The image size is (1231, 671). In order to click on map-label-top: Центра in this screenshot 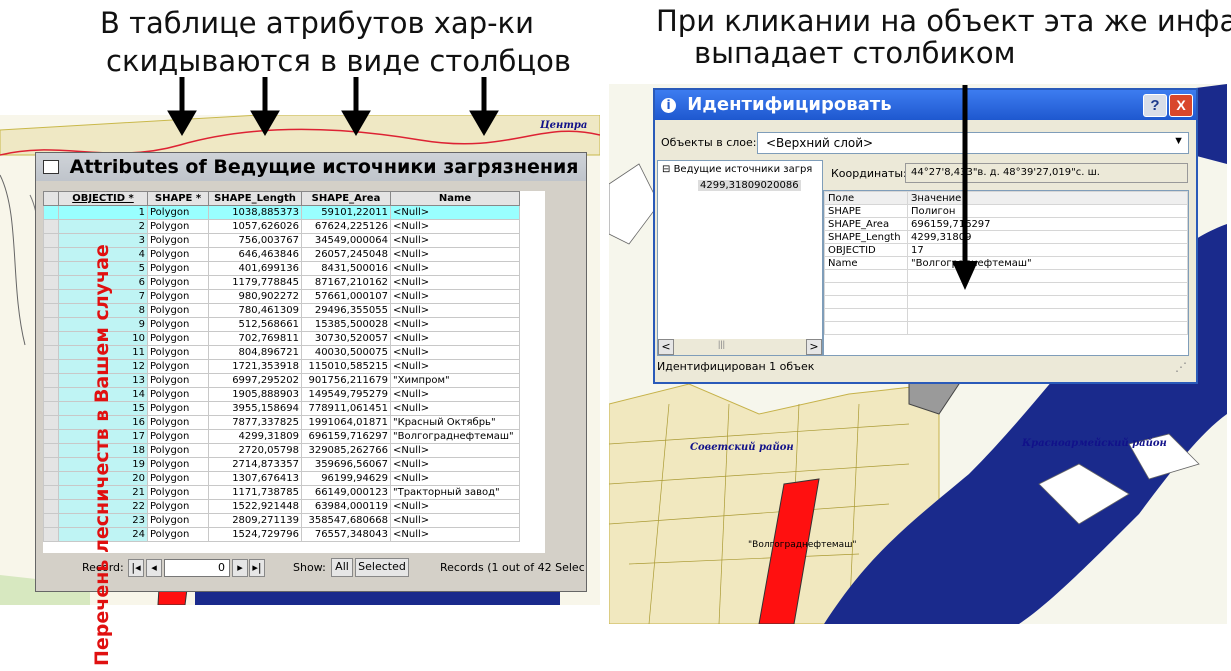, I will do `click(564, 125)`.